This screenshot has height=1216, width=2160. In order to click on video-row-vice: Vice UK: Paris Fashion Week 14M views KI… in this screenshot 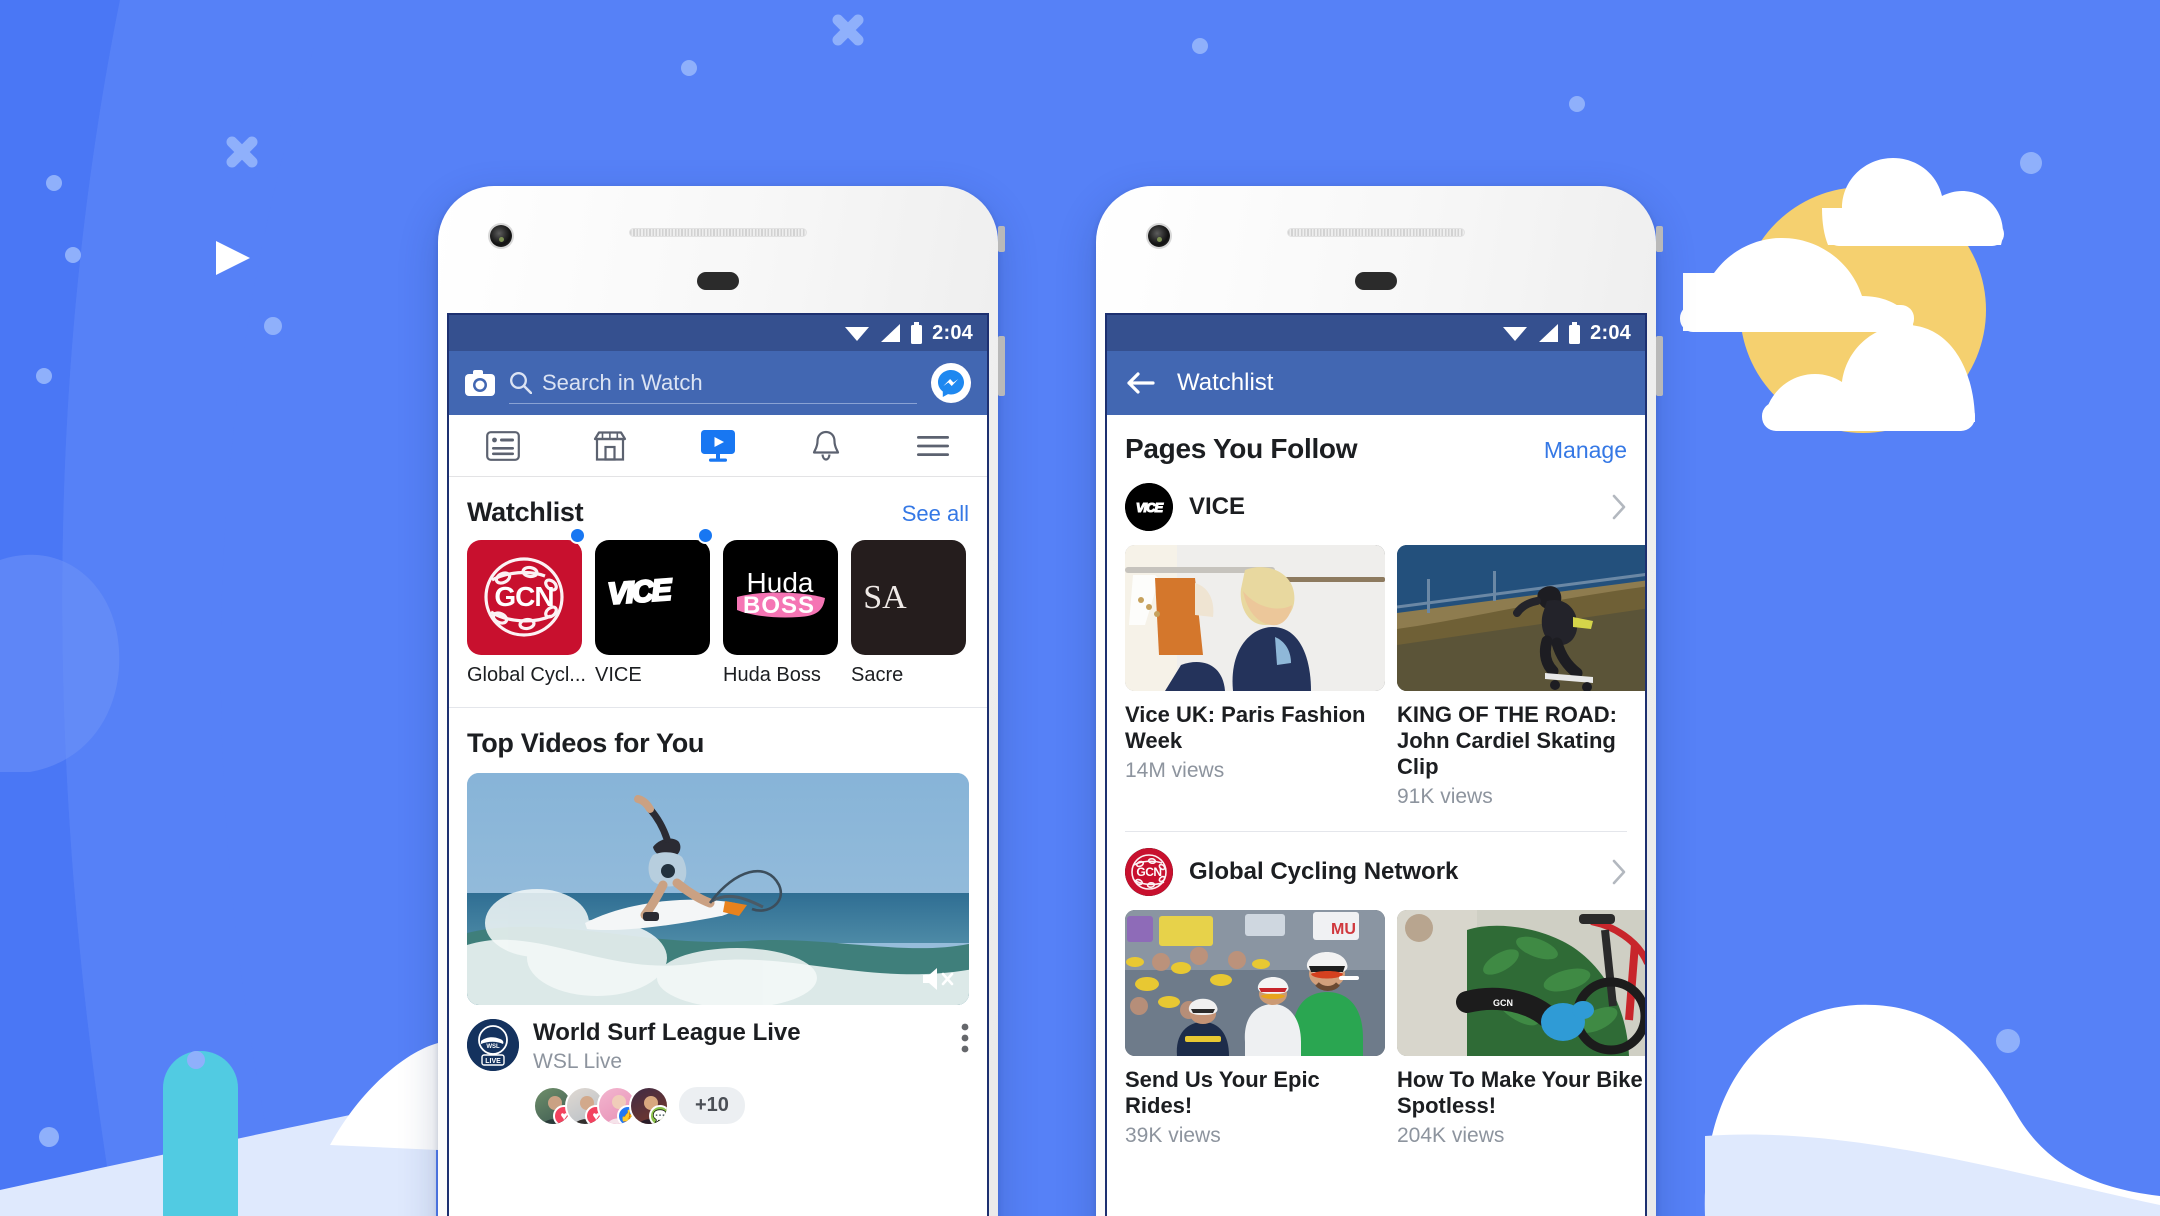, I will do `click(1376, 677)`.